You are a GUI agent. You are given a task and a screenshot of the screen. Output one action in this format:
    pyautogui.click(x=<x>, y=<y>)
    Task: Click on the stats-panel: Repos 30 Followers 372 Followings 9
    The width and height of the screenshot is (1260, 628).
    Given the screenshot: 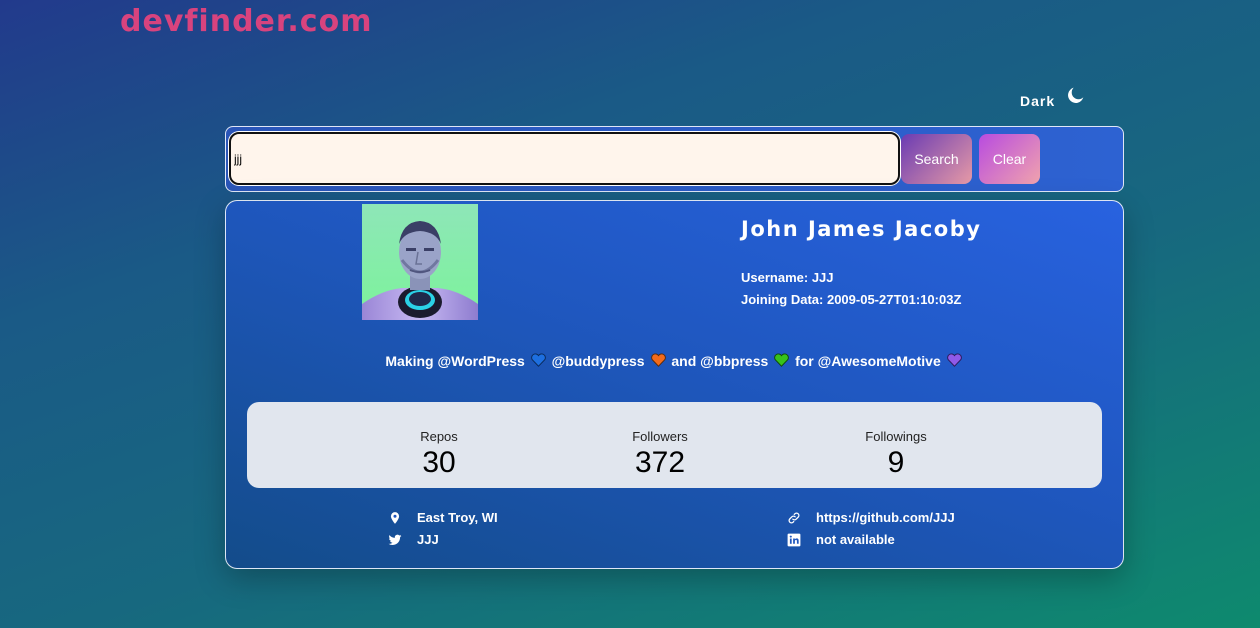 What is the action you would take?
    pyautogui.click(x=674, y=445)
    